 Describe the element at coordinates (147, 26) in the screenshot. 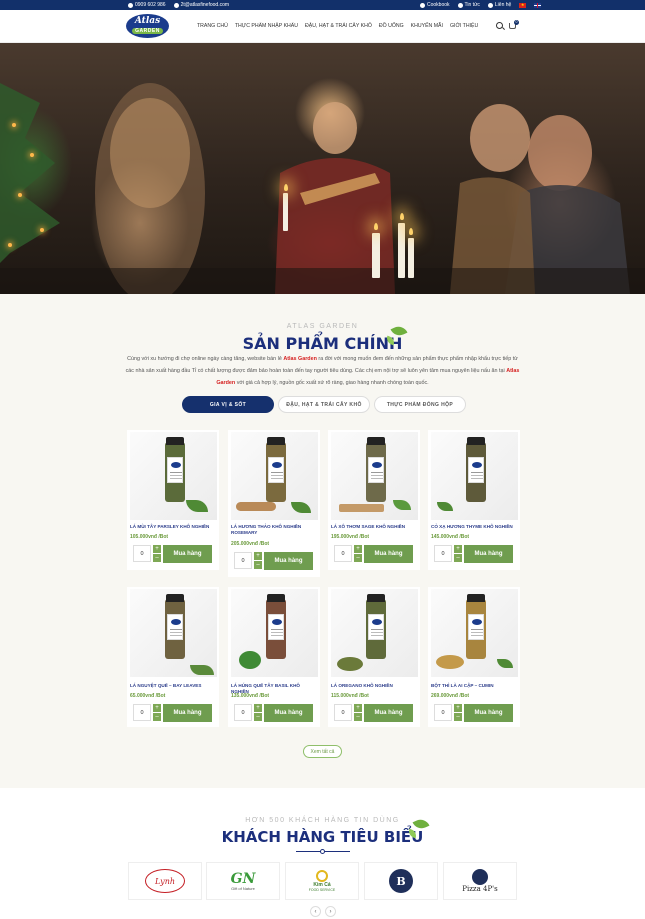

I see `site-logo: Atlas GARDEN` at that location.